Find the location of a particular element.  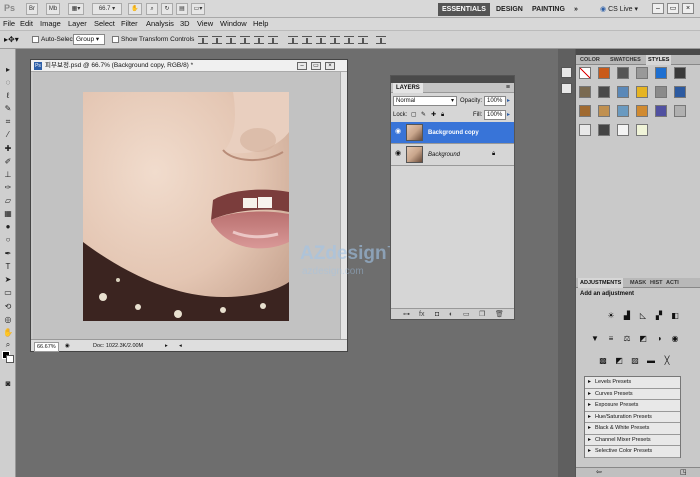

menu-filter: Filter is located at coordinates (129, 24).